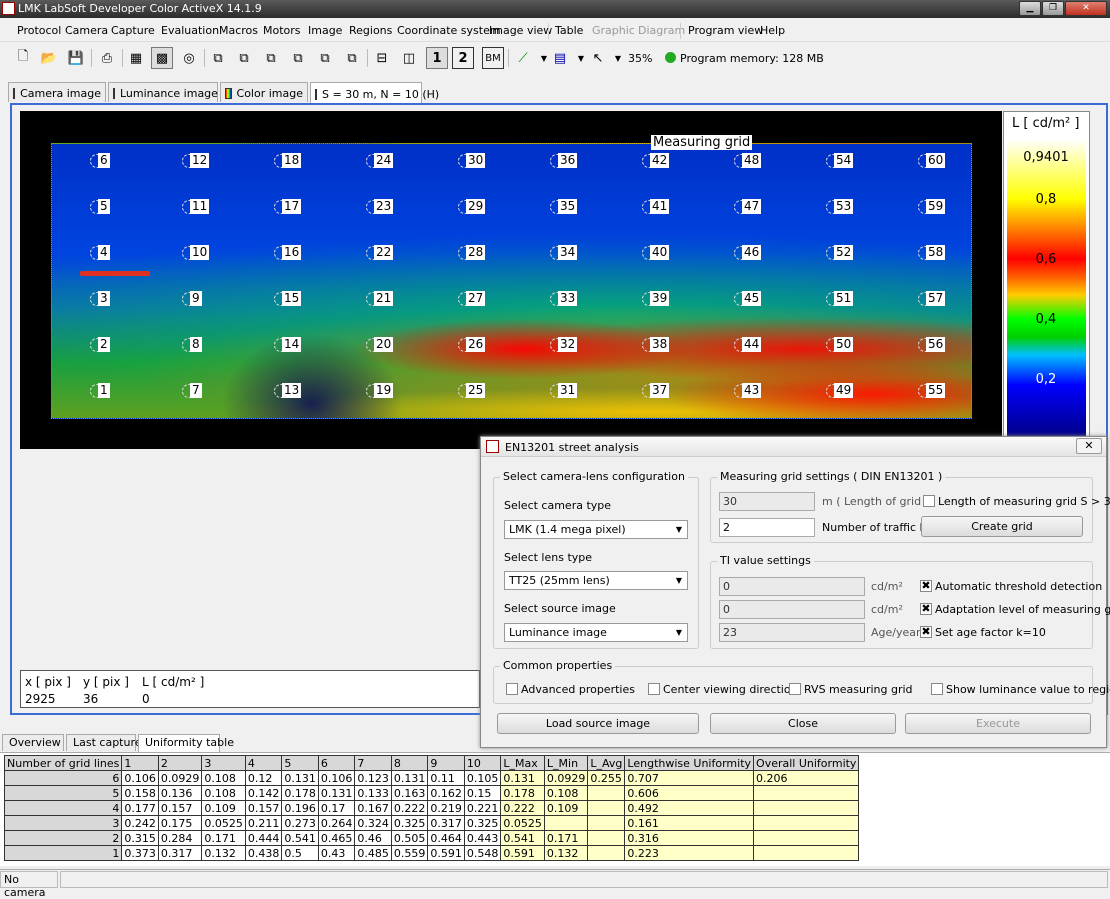  Describe the element at coordinates (932, 207) in the screenshot. I see `grid-point: 59` at that location.